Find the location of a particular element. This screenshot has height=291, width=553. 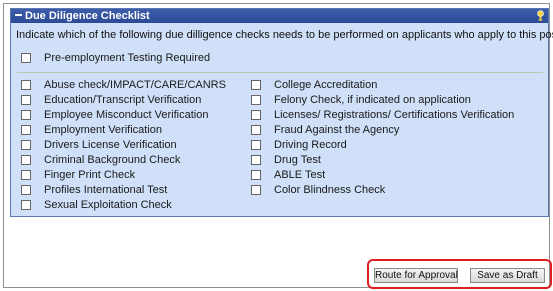

panel-header: Due Diligence Checklist is located at coordinates (279, 16).